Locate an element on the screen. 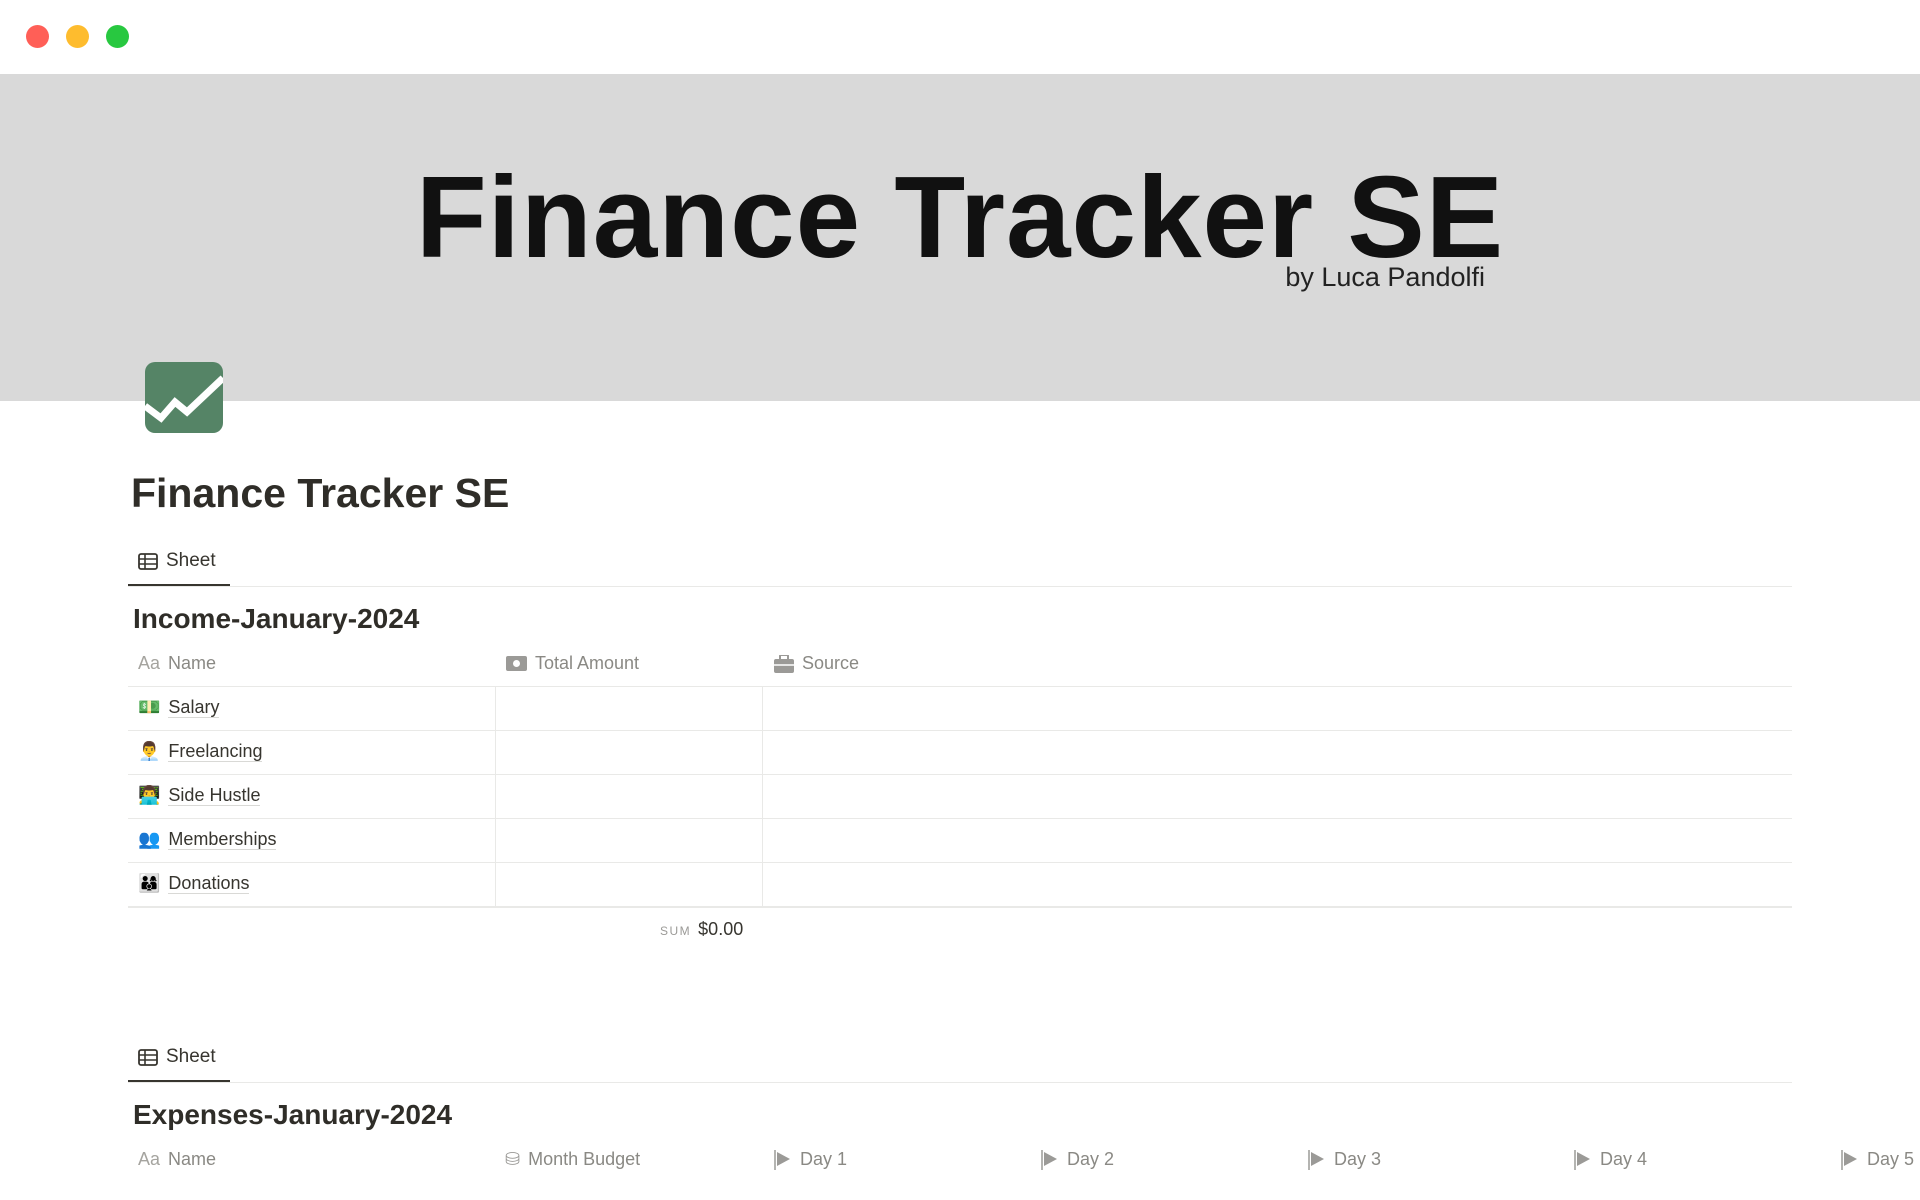 Image resolution: width=1920 pixels, height=1200 pixels. tab-sheet-income: Sheet is located at coordinates (172, 561).